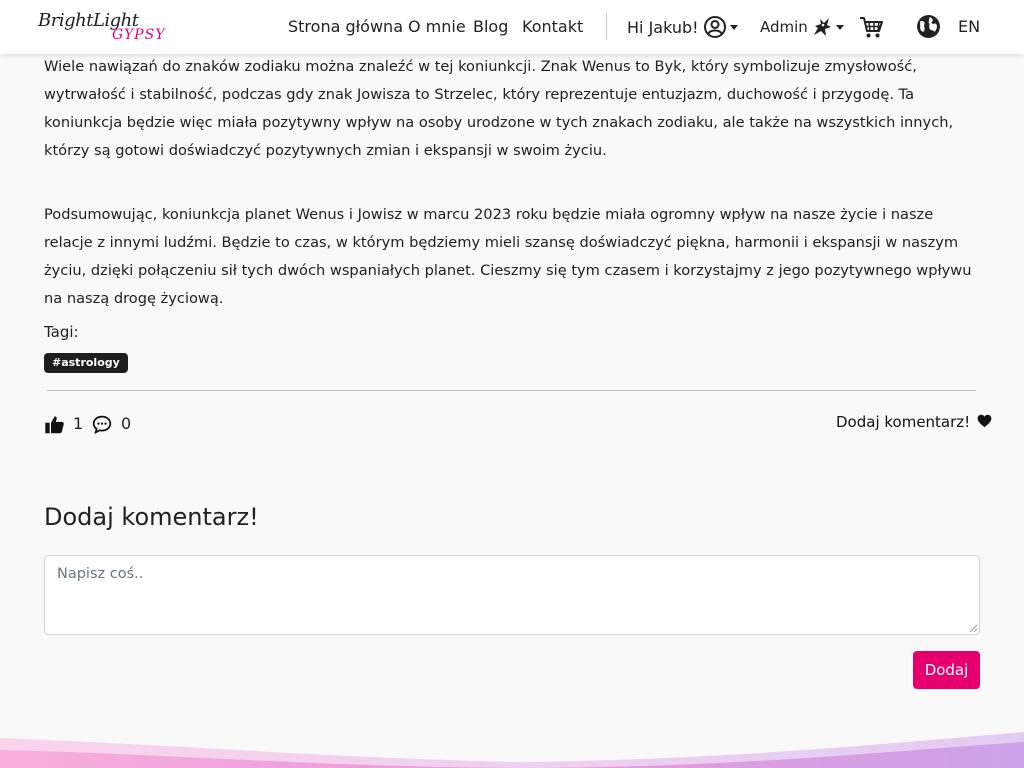 The height and width of the screenshot is (768, 1024). Describe the element at coordinates (984, 421) in the screenshot. I see `heart-icon` at that location.